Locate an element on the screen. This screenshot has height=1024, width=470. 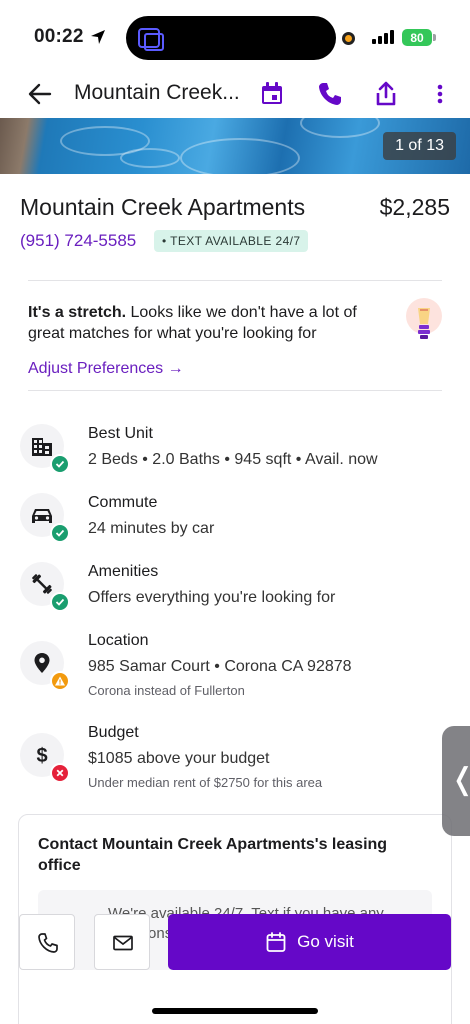
home-indicator is located at coordinates (235, 1011).